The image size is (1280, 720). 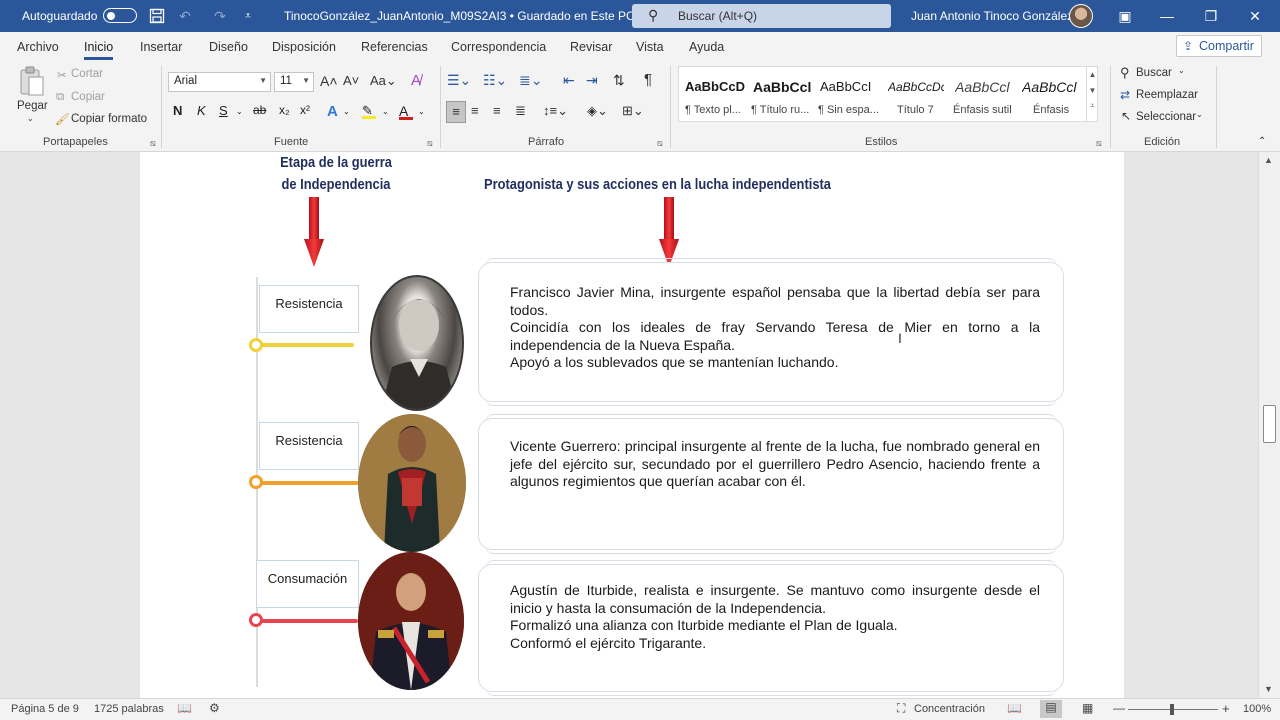 I want to click on tab-disposicion: Disposición, so click(x=304, y=47).